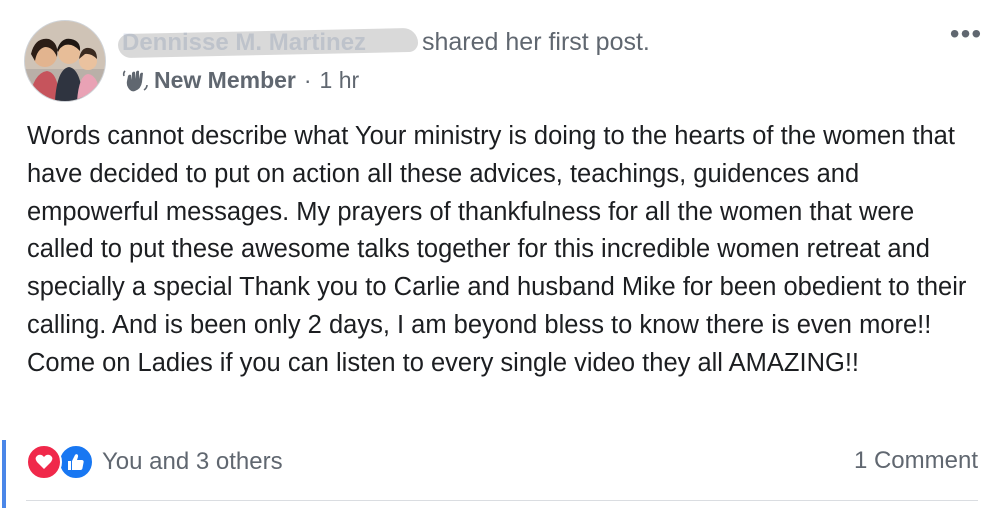 The image size is (1000, 508). I want to click on avatar-image, so click(65, 61).